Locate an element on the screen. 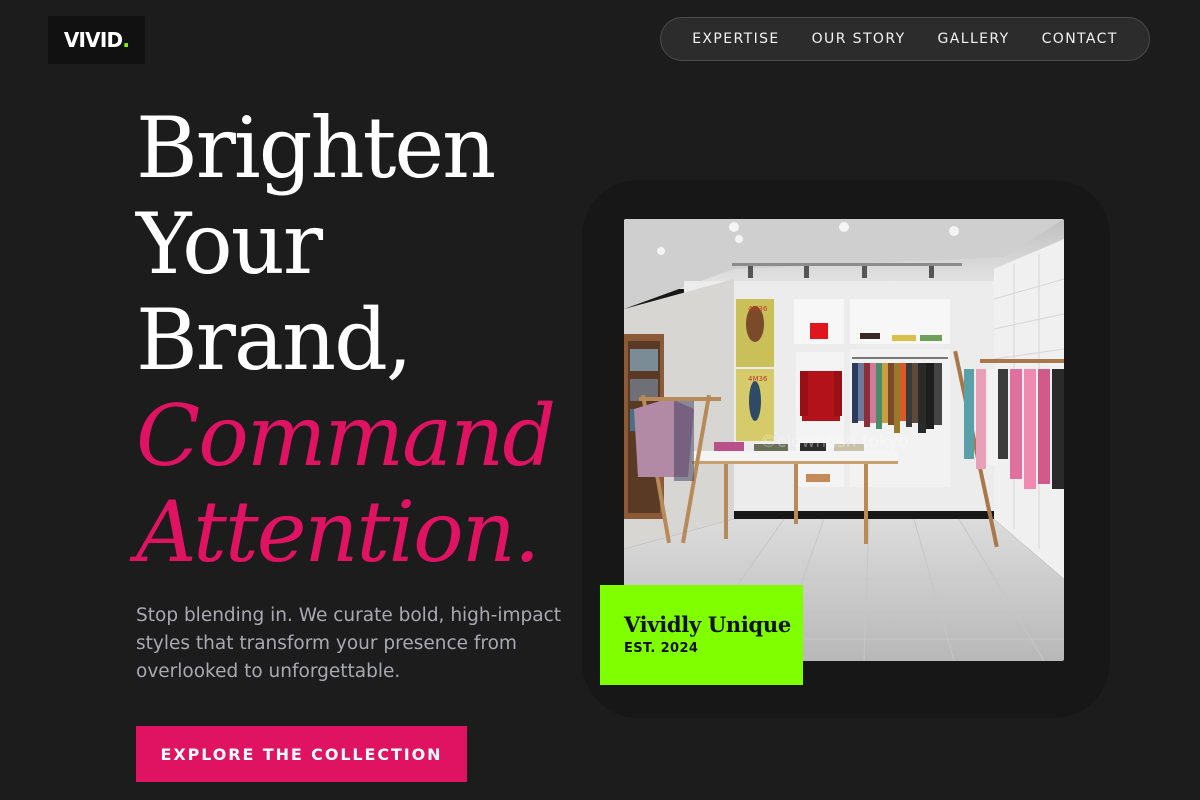 Image resolution: width=1200 pixels, height=800 pixels. explore-collection-button: EXPLORE THE COLLECTION is located at coordinates (301, 754).